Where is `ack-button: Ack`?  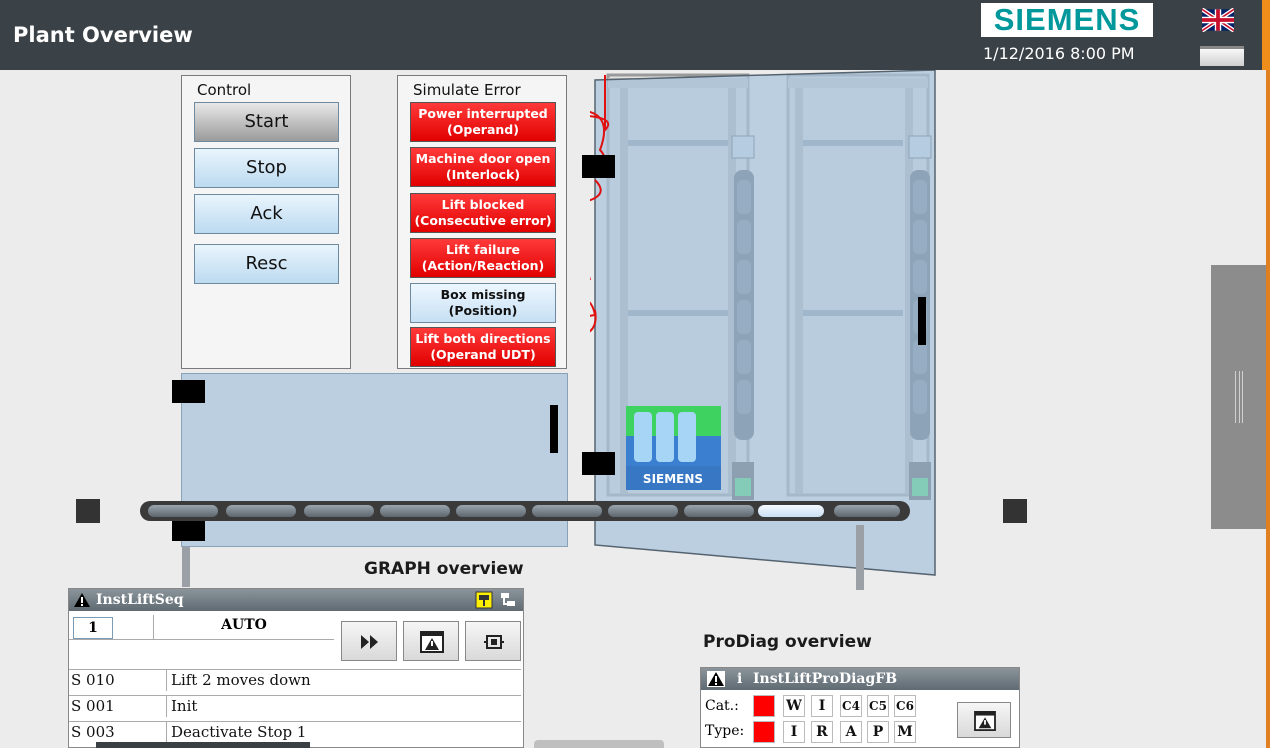
ack-button: Ack is located at coordinates (266, 214).